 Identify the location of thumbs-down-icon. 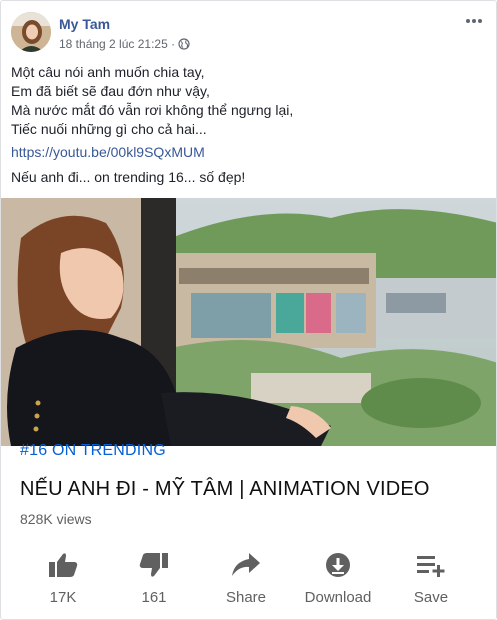
(153, 565).